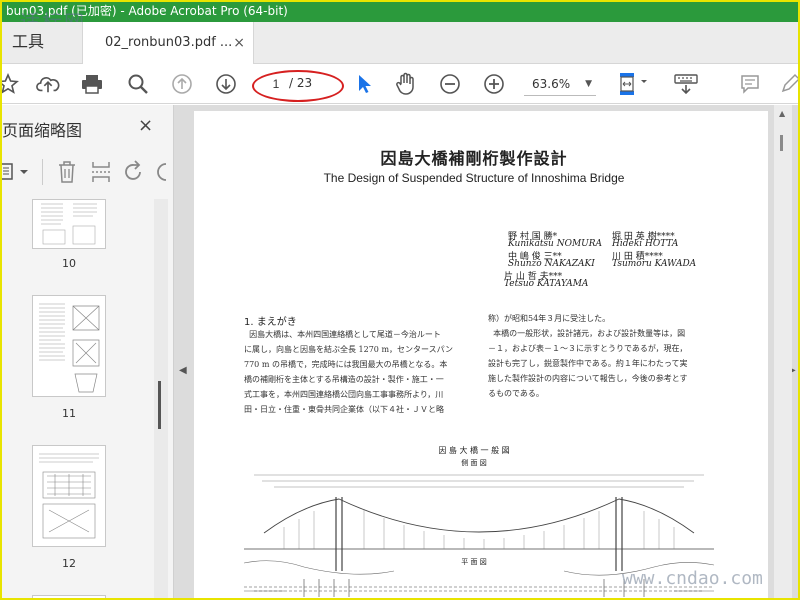 The image size is (800, 600). I want to click on thumbnail-page-number: 12, so click(69, 563).